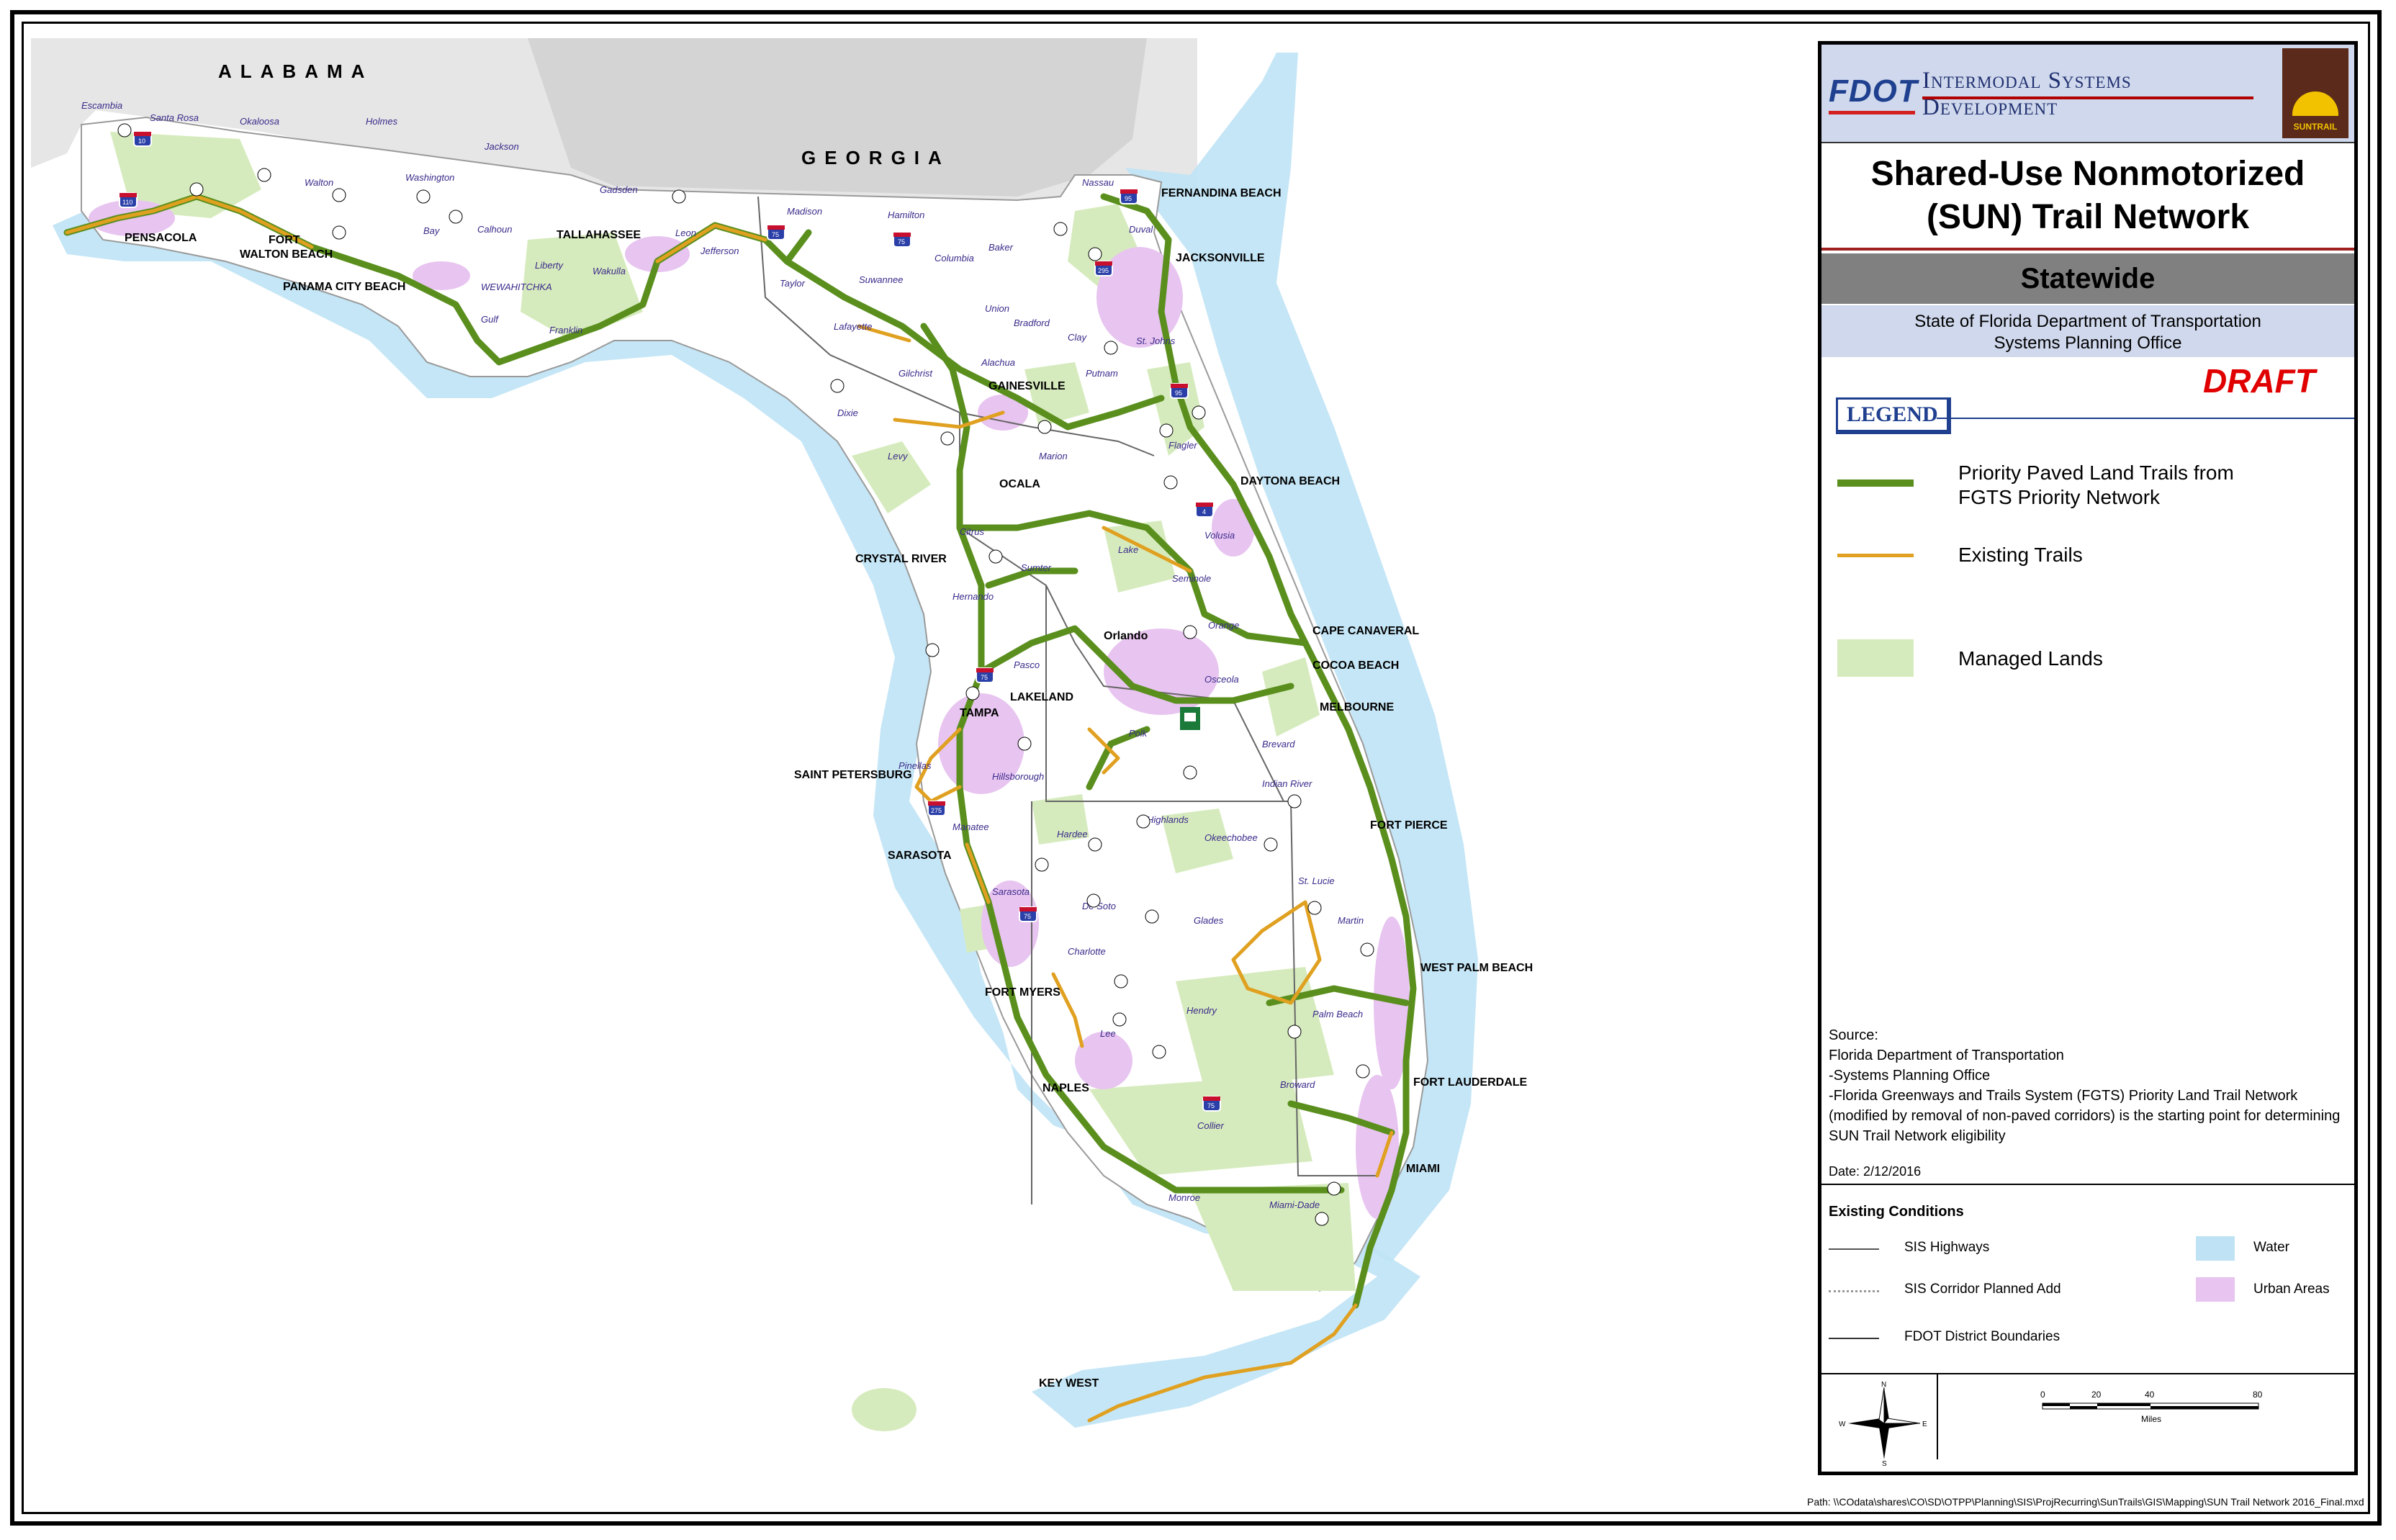 This screenshot has height=1540, width=2396. Describe the element at coordinates (1279, 744) in the screenshot. I see `svg-text: Brevard` at that location.